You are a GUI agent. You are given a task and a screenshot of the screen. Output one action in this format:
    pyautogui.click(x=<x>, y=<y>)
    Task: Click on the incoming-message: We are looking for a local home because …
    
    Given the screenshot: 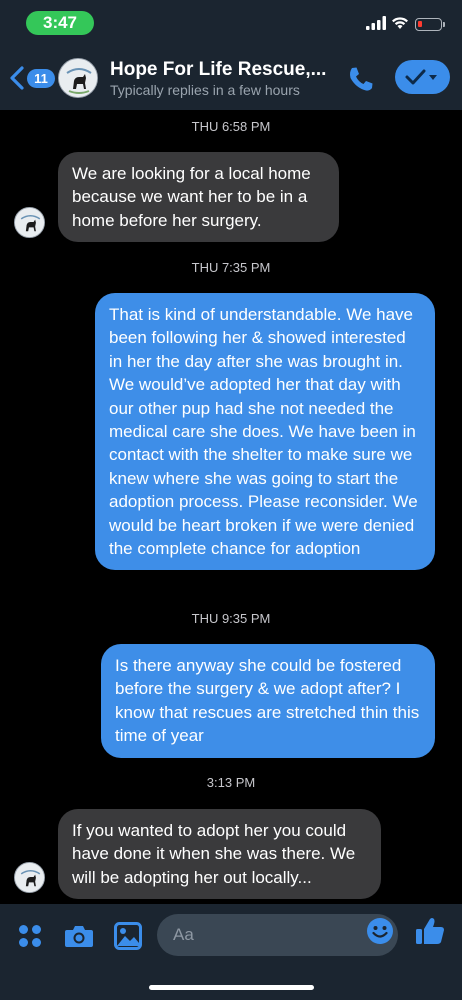 What is the action you would take?
    pyautogui.click(x=198, y=197)
    